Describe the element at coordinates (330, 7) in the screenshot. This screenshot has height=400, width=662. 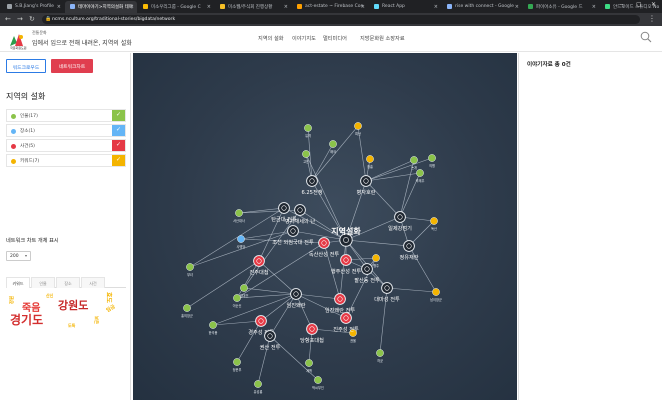
I see `browser-tab: act-estate ~ Firebase Con ×` at that location.